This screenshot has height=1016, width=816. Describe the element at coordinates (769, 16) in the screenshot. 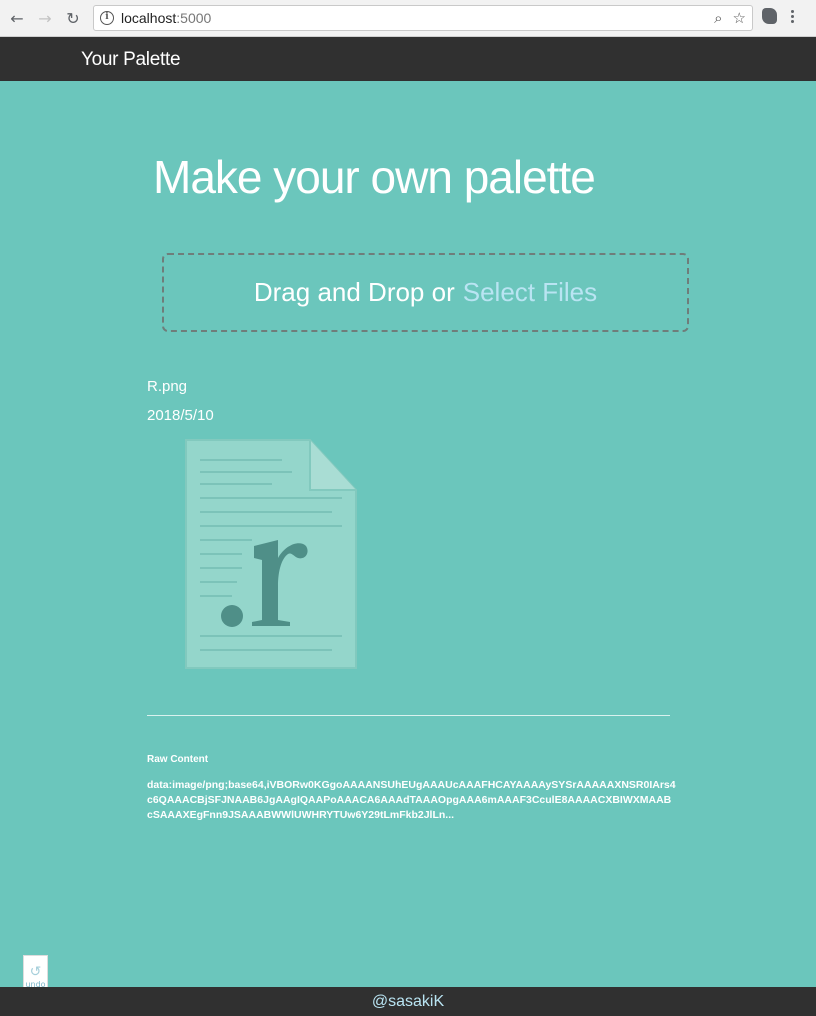

I see `evernote-extension-icon` at that location.